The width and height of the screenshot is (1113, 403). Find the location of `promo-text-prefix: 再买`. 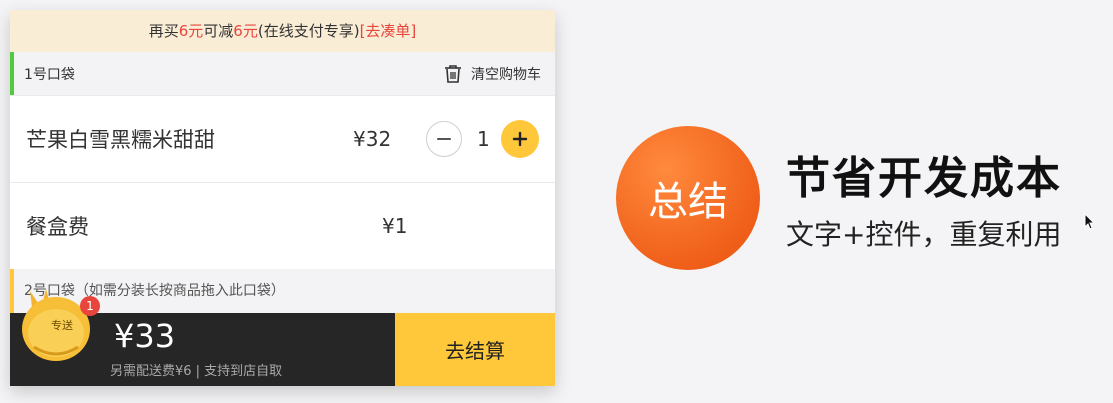

promo-text-prefix: 再买 is located at coordinates (163, 31).